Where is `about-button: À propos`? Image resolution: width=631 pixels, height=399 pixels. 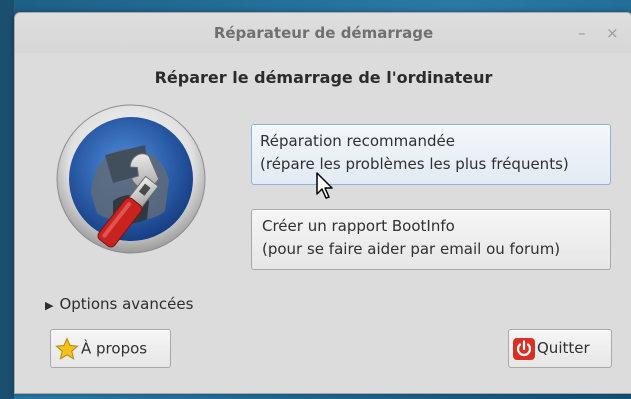
about-button: À propos is located at coordinates (110, 348).